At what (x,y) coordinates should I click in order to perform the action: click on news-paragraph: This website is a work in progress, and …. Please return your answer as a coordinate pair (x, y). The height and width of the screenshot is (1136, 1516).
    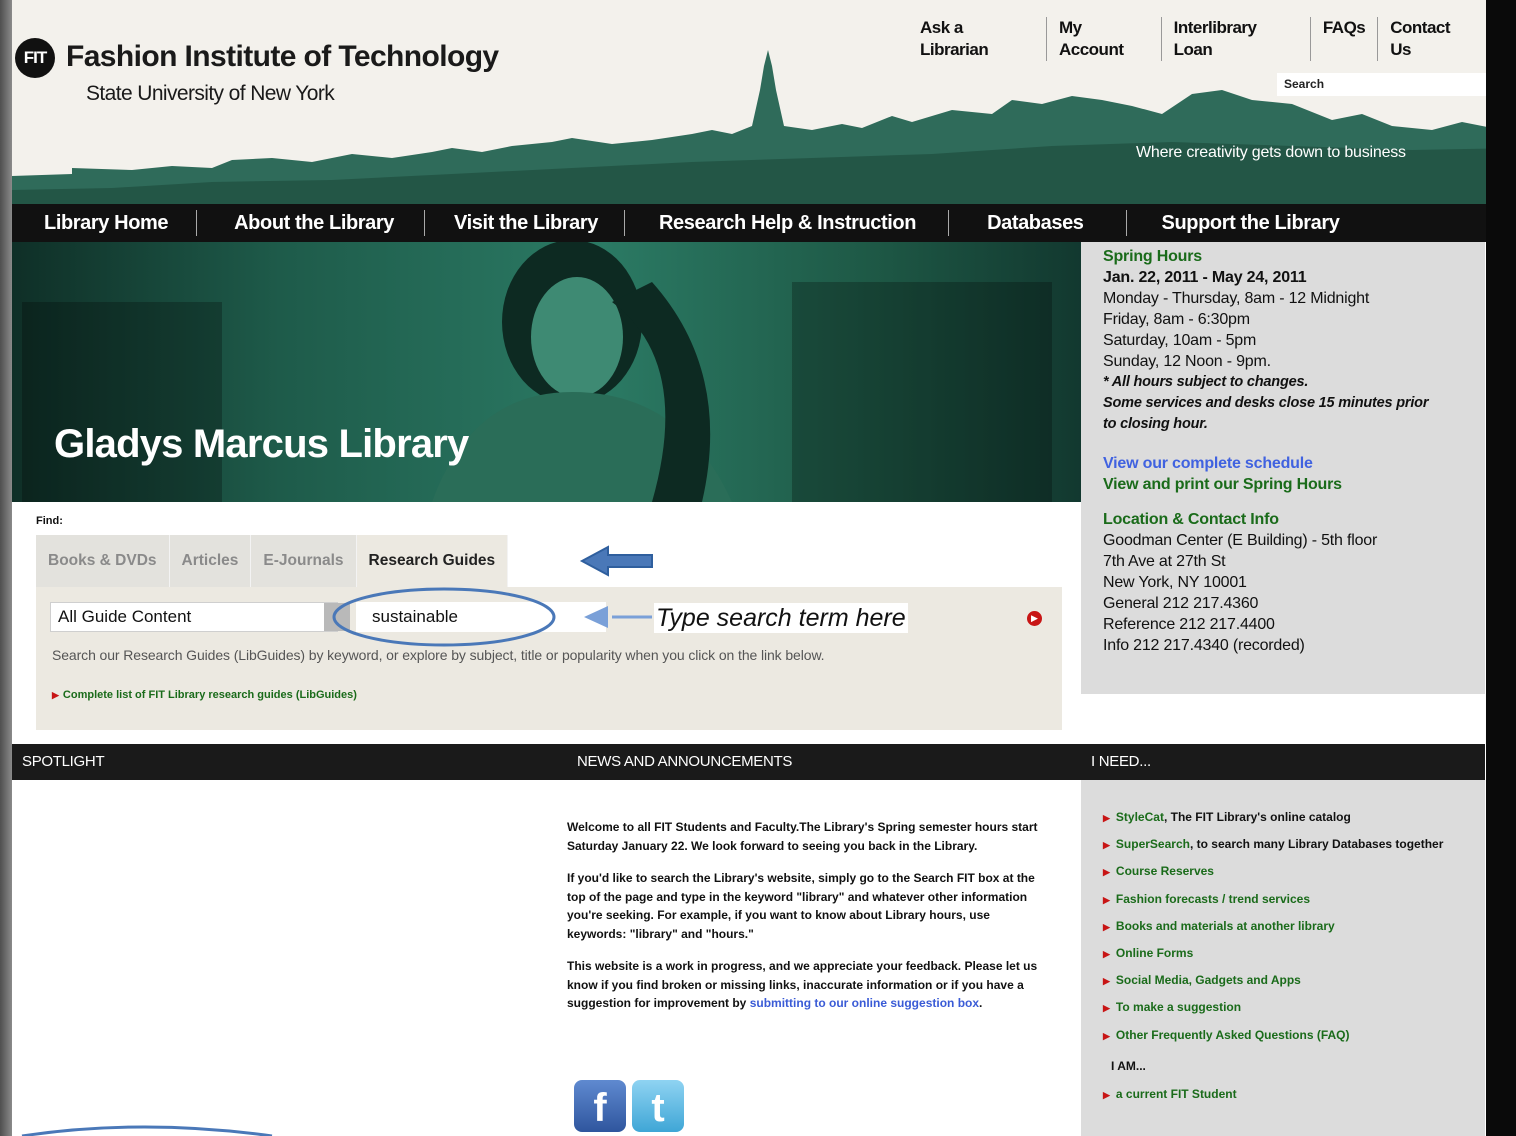
    Looking at the image, I should click on (807, 985).